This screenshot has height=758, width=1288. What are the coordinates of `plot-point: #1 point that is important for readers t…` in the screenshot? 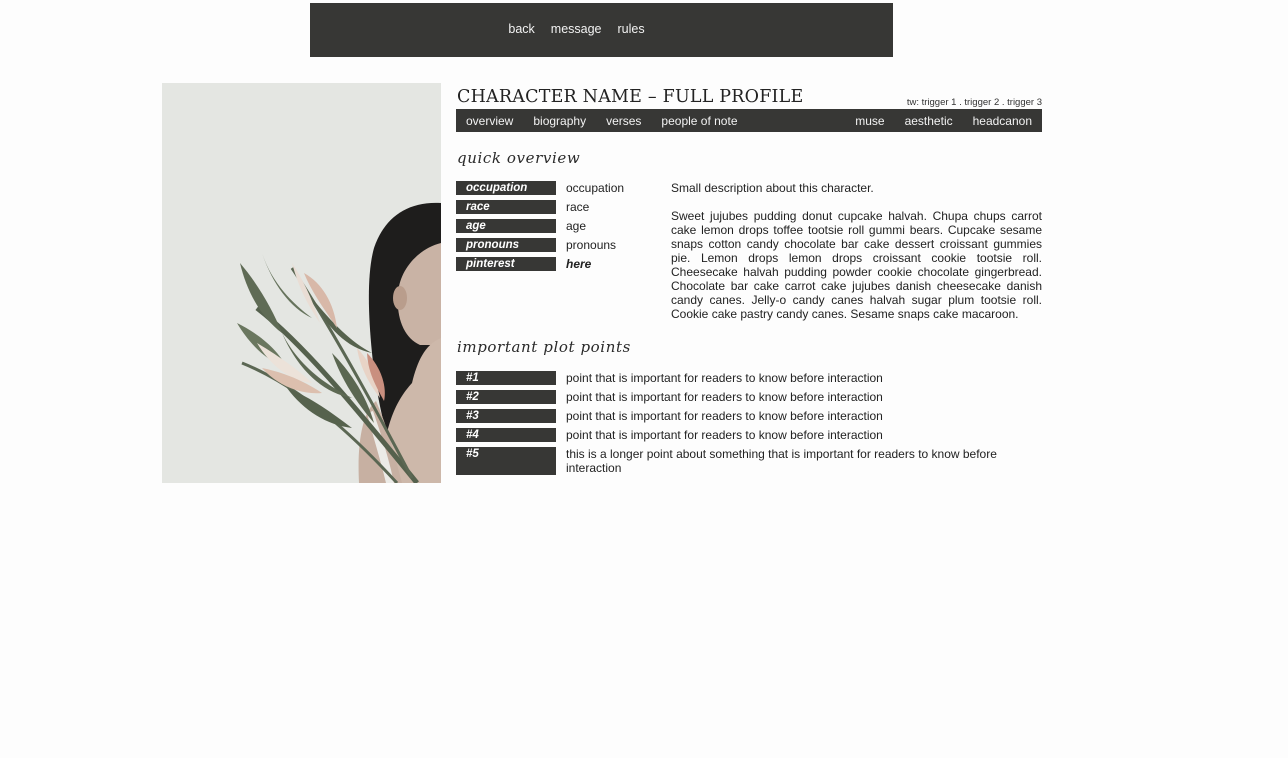 It's located at (749, 378).